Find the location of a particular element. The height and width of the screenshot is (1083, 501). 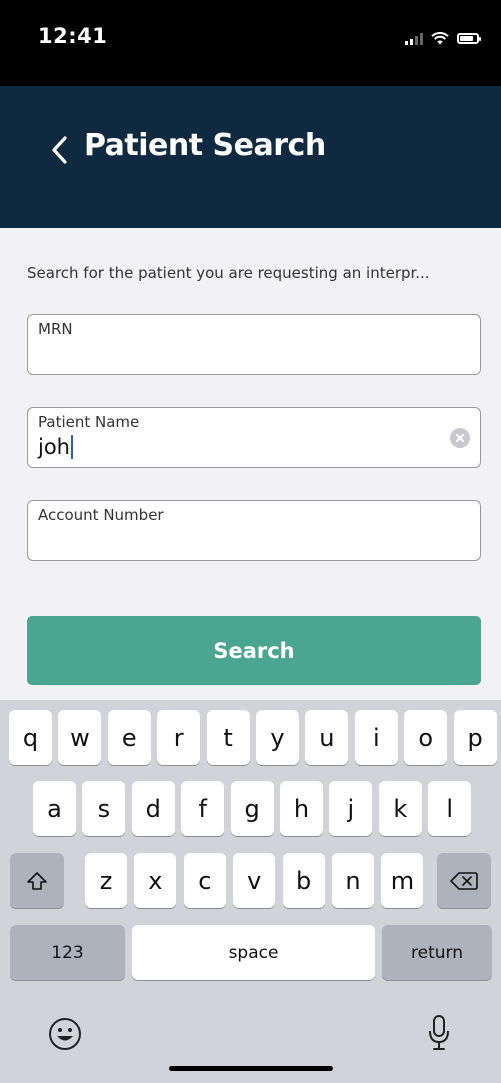

account-number-field: Account Number is located at coordinates (254, 530).